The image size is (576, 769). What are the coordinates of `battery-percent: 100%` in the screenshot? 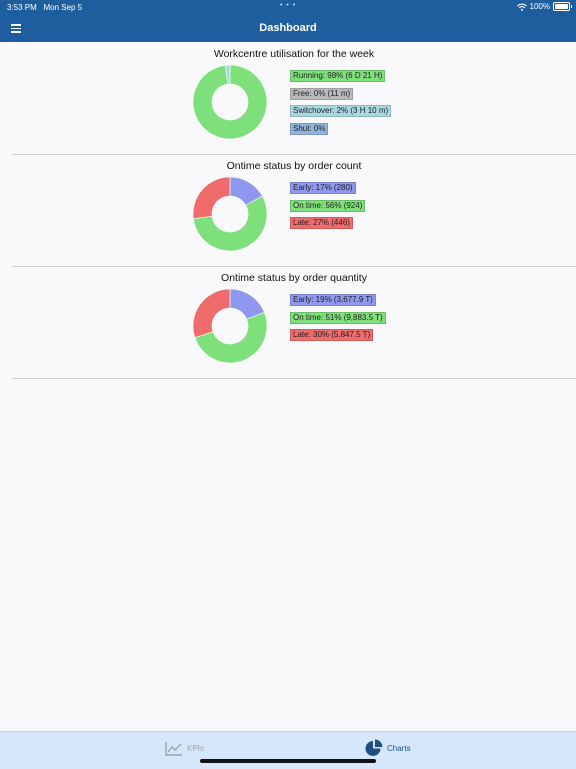 It's located at (539, 6).